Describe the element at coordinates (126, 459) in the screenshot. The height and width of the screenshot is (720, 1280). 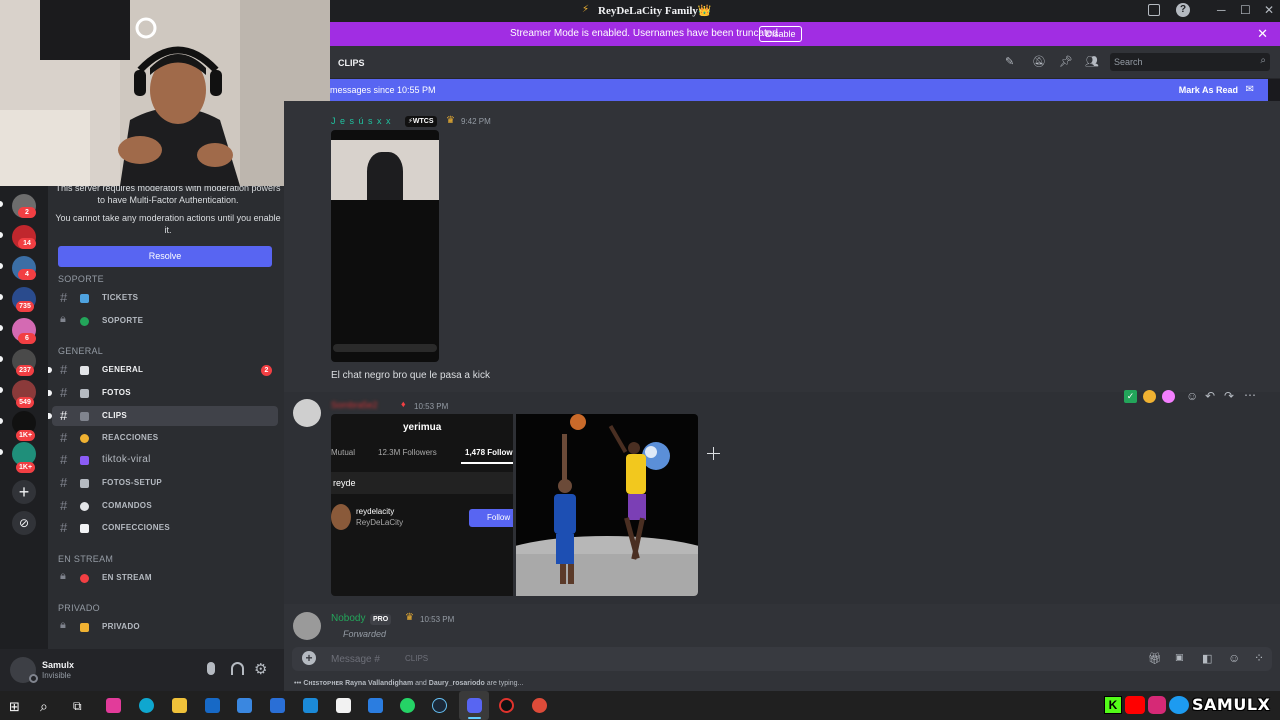
I see `channel-label: tiktok-viral` at that location.